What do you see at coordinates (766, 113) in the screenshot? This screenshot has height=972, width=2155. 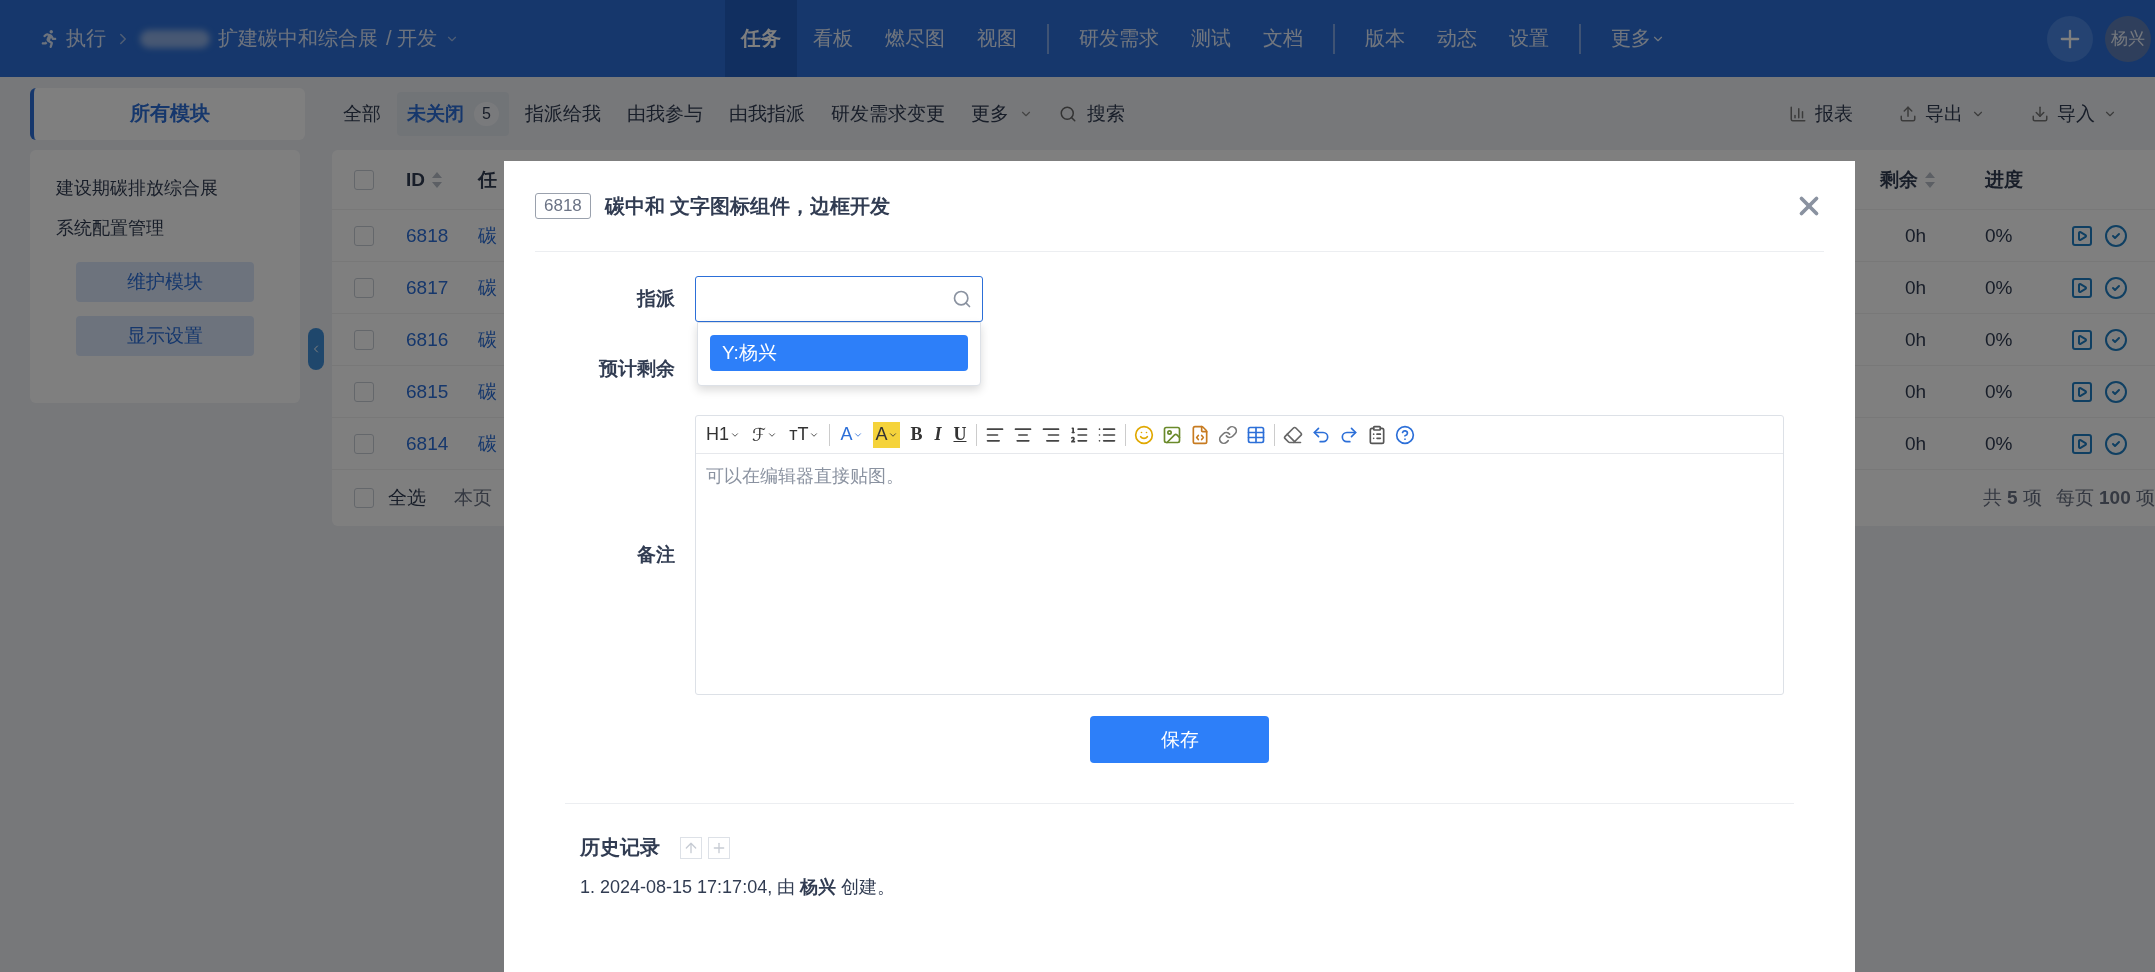 I see `filter-tab: 由我指派` at bounding box center [766, 113].